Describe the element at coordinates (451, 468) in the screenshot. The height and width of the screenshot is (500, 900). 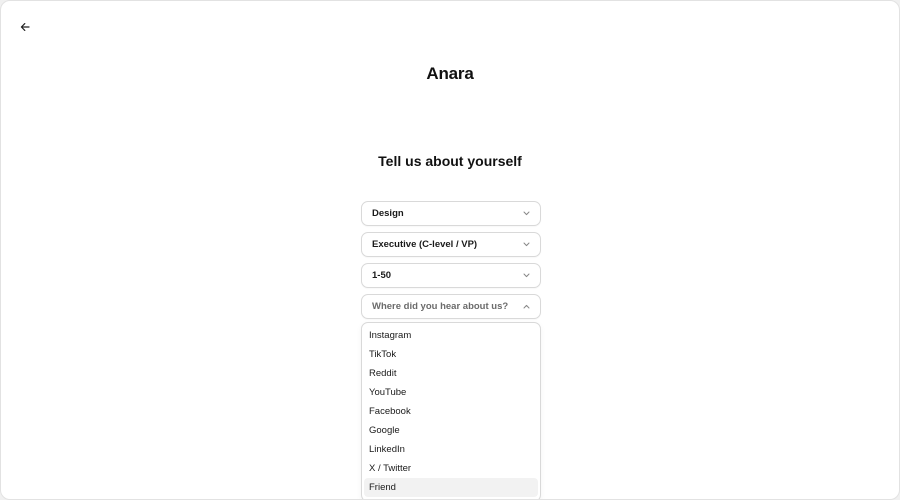
I see `option-x-twitter: X / Twitter` at that location.